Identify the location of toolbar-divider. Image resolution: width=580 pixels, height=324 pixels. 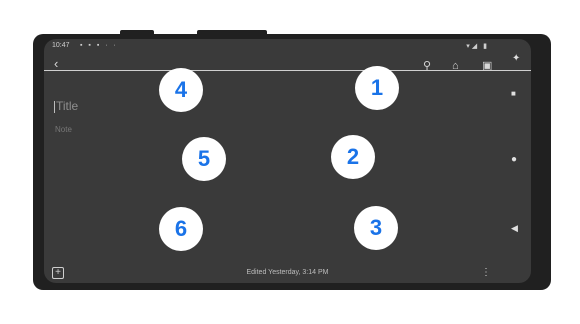
(287, 70).